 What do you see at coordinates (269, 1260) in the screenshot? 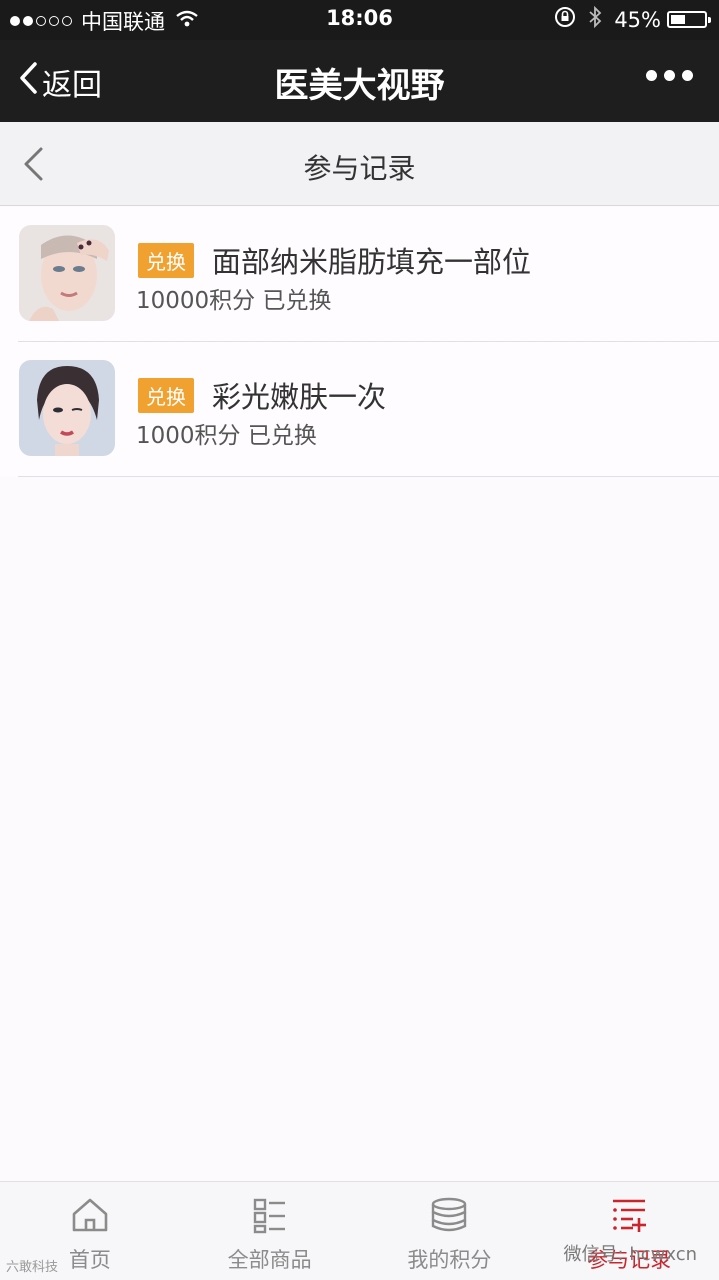
I see `tab-label: 全部商品` at bounding box center [269, 1260].